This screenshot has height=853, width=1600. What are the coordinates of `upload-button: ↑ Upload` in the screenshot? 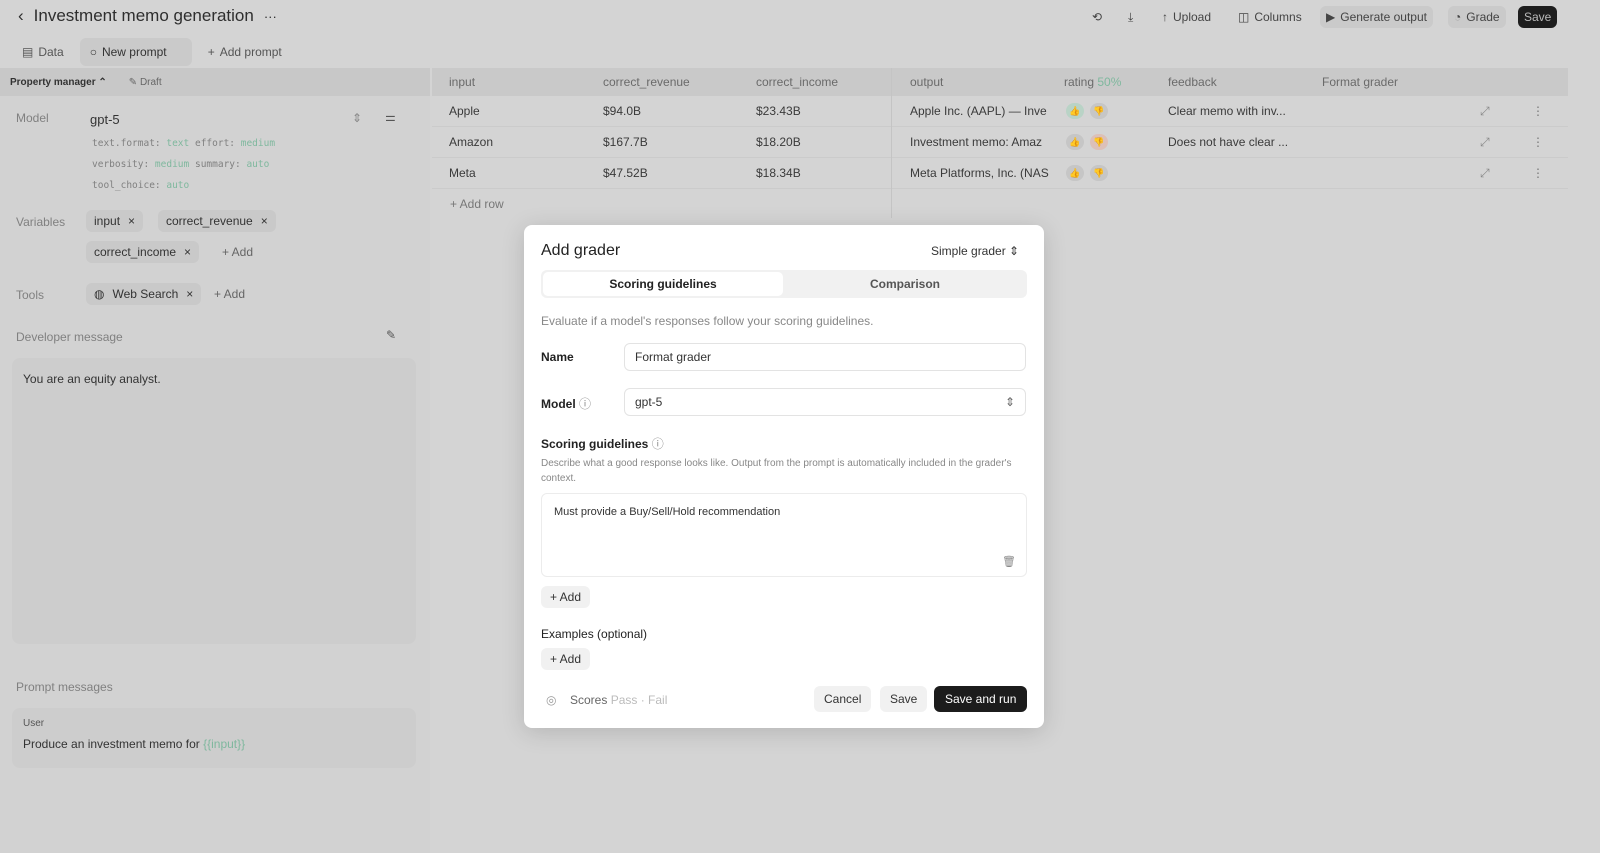 It's located at (1186, 17).